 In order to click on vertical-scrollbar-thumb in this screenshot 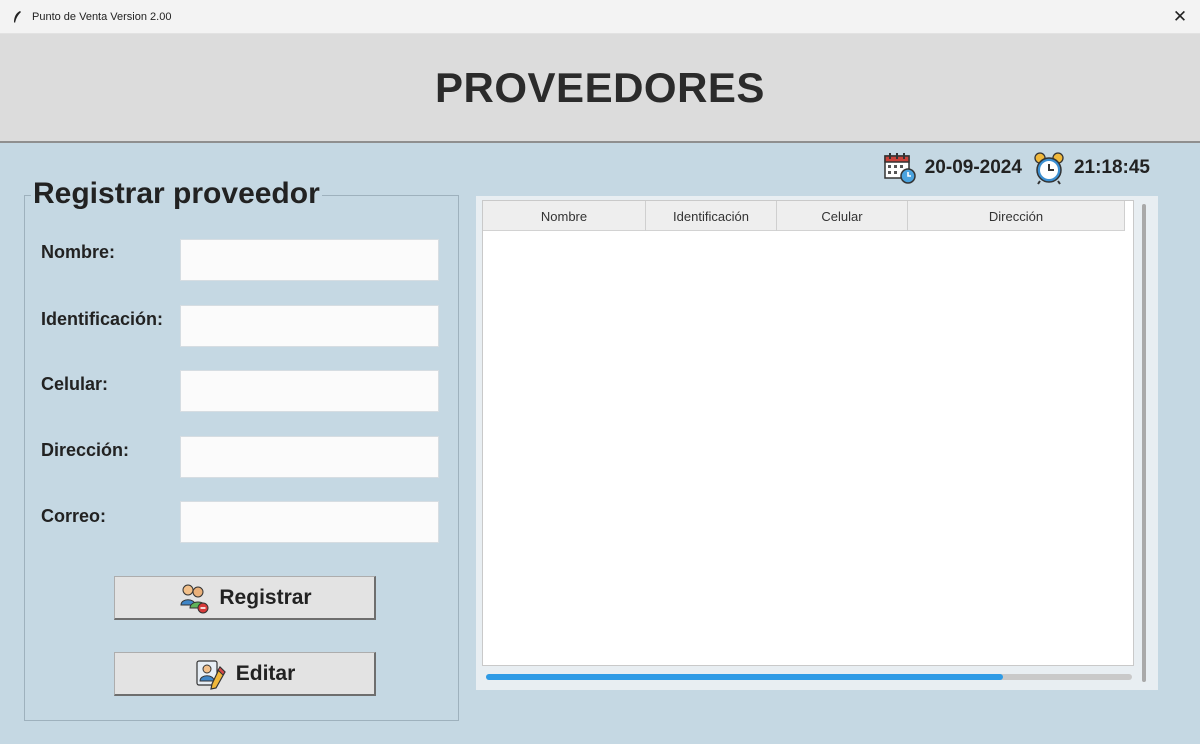, I will do `click(1144, 443)`.